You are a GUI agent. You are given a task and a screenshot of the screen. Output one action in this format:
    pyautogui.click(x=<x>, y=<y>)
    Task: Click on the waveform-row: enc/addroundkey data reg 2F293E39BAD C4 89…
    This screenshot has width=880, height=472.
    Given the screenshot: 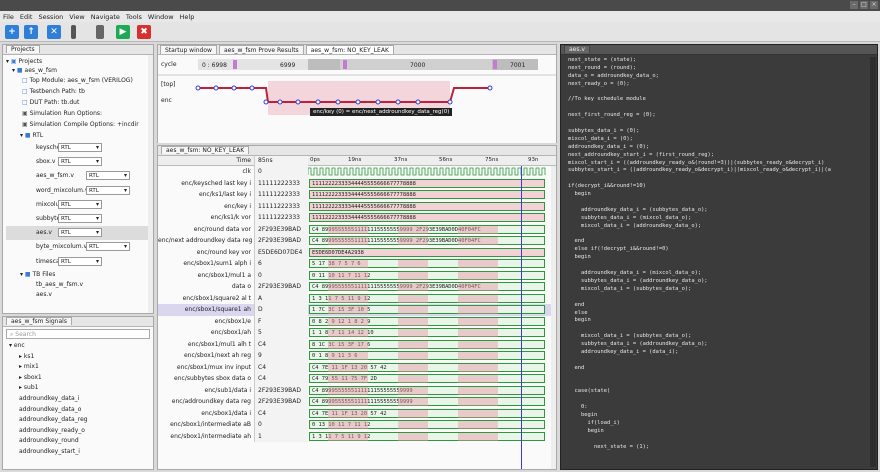 What is the action you would take?
    pyautogui.click(x=357, y=402)
    